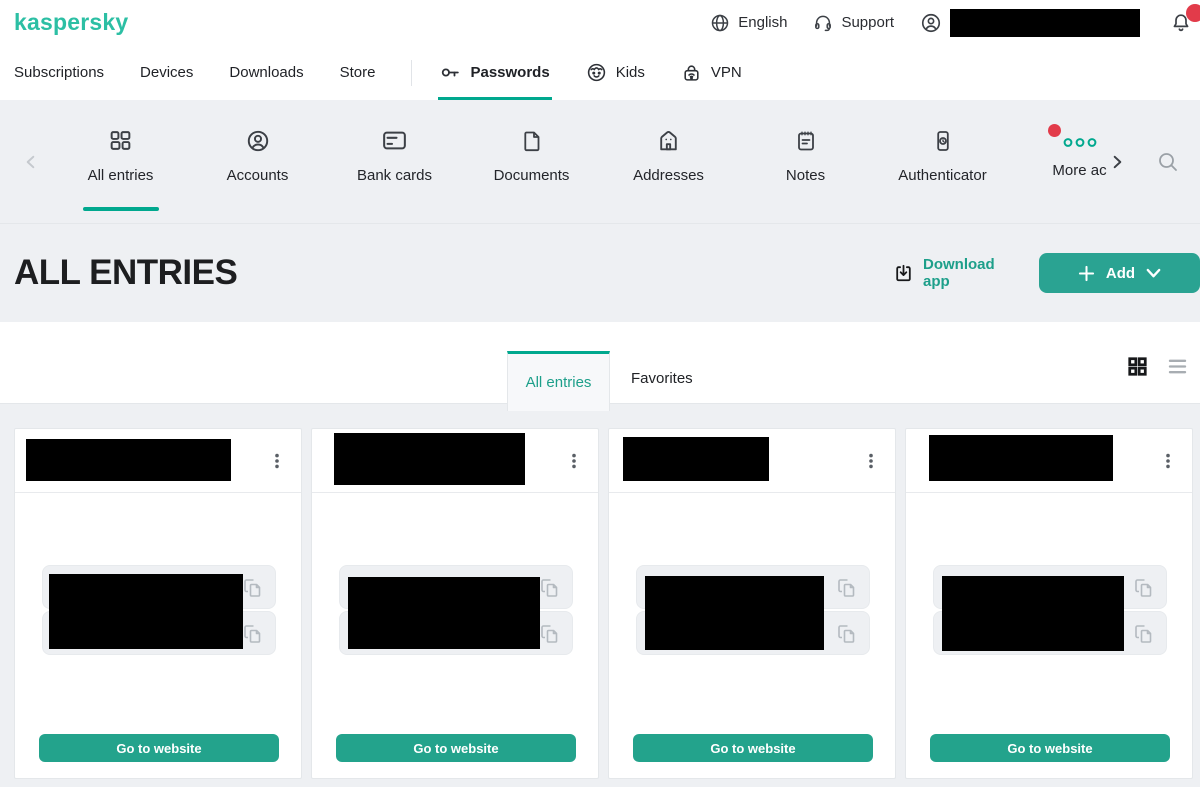 This screenshot has height=788, width=1200. Describe the element at coordinates (1045, 22) in the screenshot. I see `redacted-account-name` at that location.